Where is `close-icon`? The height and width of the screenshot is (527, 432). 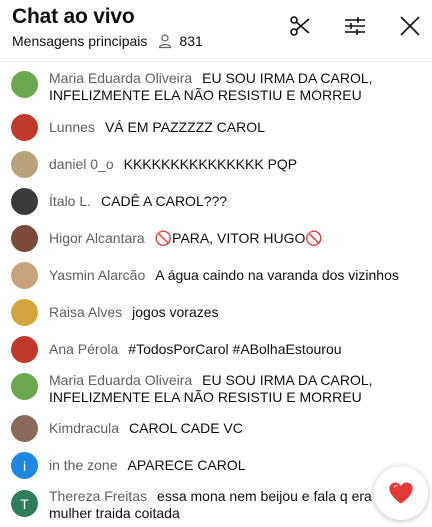
close-icon is located at coordinates (410, 26).